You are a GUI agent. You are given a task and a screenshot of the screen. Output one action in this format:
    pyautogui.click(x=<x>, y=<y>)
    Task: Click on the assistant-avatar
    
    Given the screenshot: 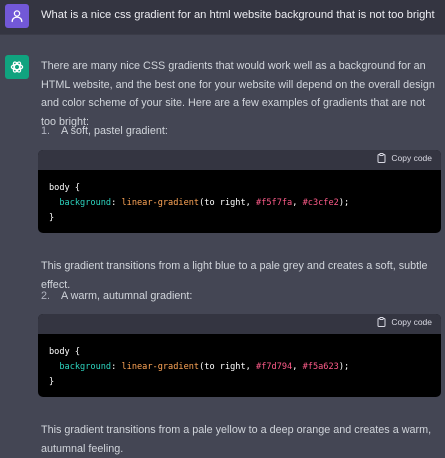 What is the action you would take?
    pyautogui.click(x=17, y=67)
    